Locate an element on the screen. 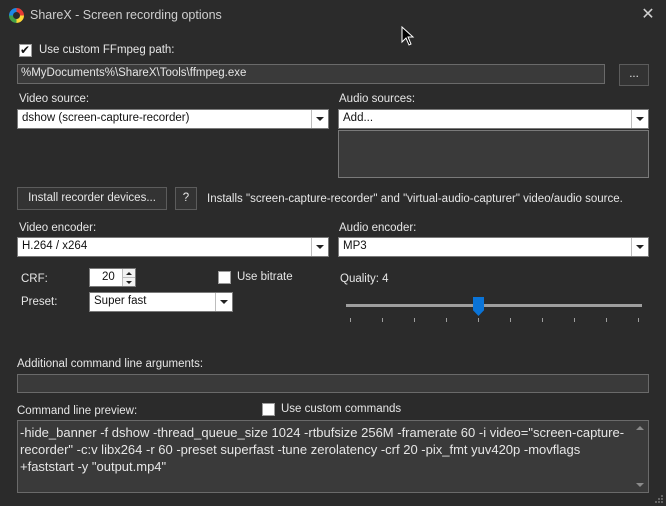 The height and width of the screenshot is (506, 666). audio-sources-label: Audio sources: is located at coordinates (377, 99).